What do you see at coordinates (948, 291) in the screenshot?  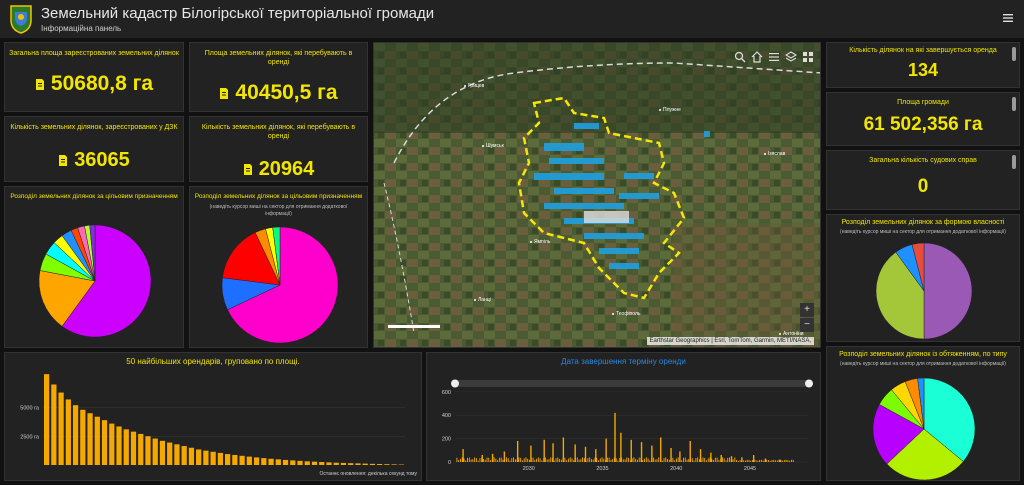 I see `pie-slice` at bounding box center [948, 291].